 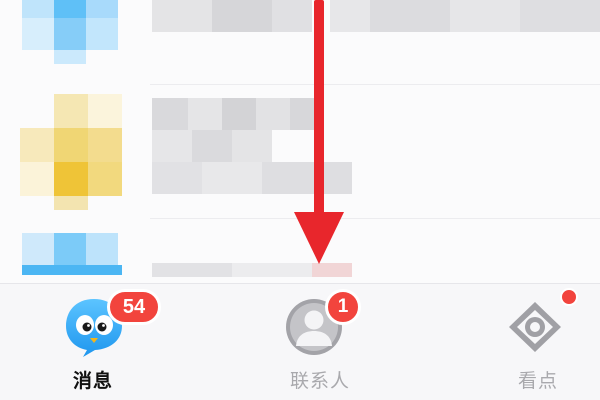 I want to click on tab-watch-label: 看点, so click(x=537, y=381).